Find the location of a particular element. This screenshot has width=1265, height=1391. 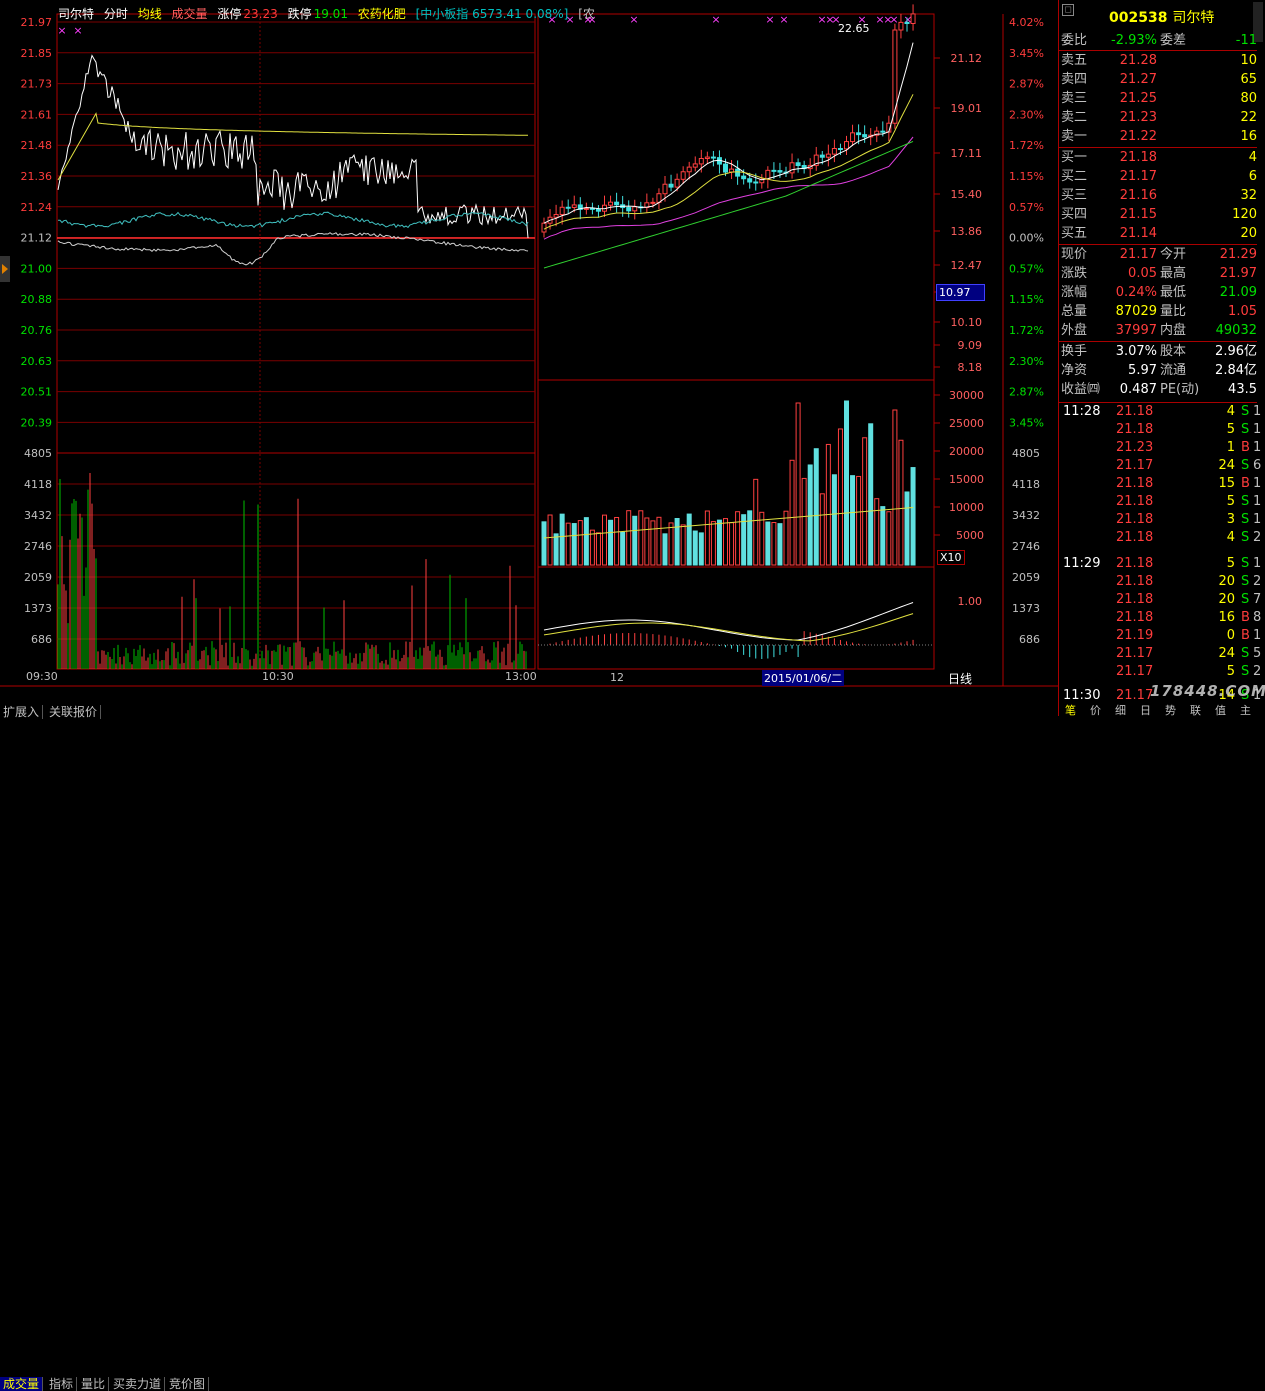

order-book-row: 买四 21.15 120 is located at coordinates (1159, 215).